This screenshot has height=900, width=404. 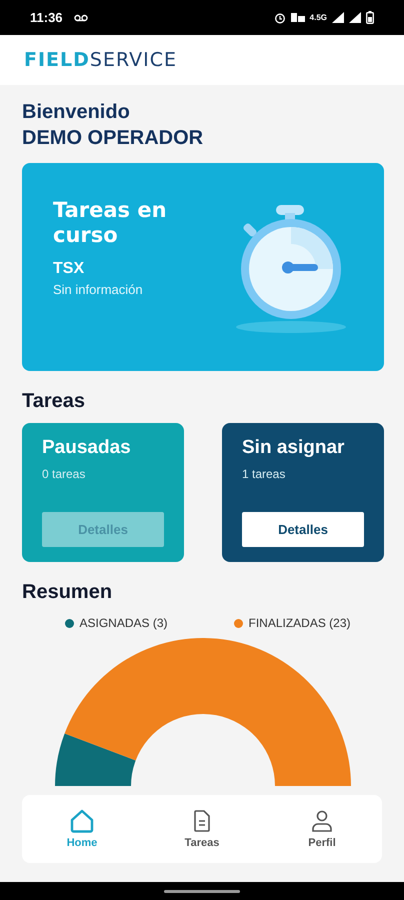 What do you see at coordinates (98, 289) in the screenshot?
I see `task-info: Sin información` at bounding box center [98, 289].